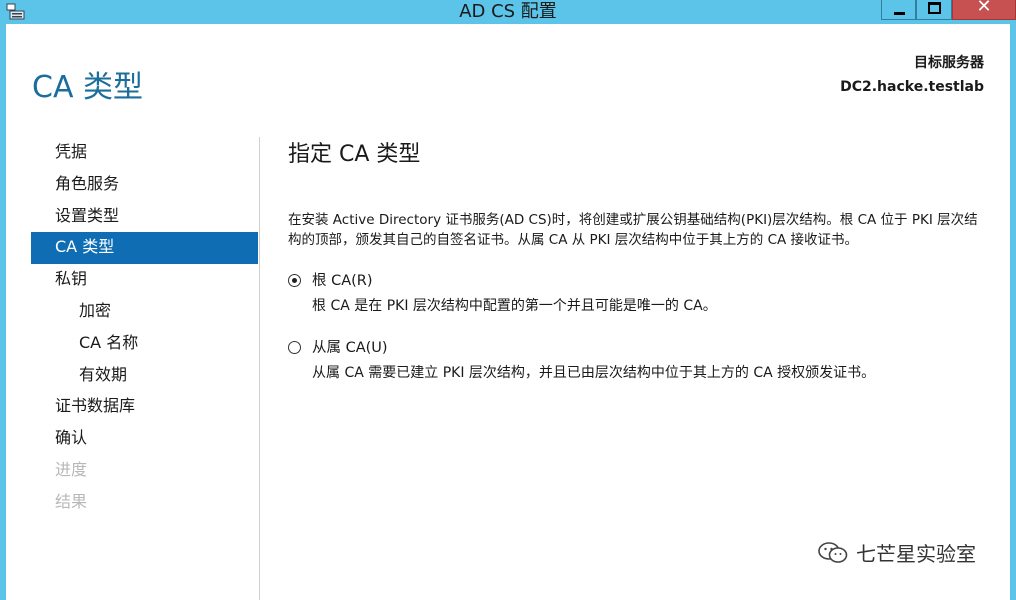 Image resolution: width=1016 pixels, height=600 pixels. Describe the element at coordinates (912, 87) in the screenshot. I see `target-server-name: DC2.hacke.testlab` at that location.